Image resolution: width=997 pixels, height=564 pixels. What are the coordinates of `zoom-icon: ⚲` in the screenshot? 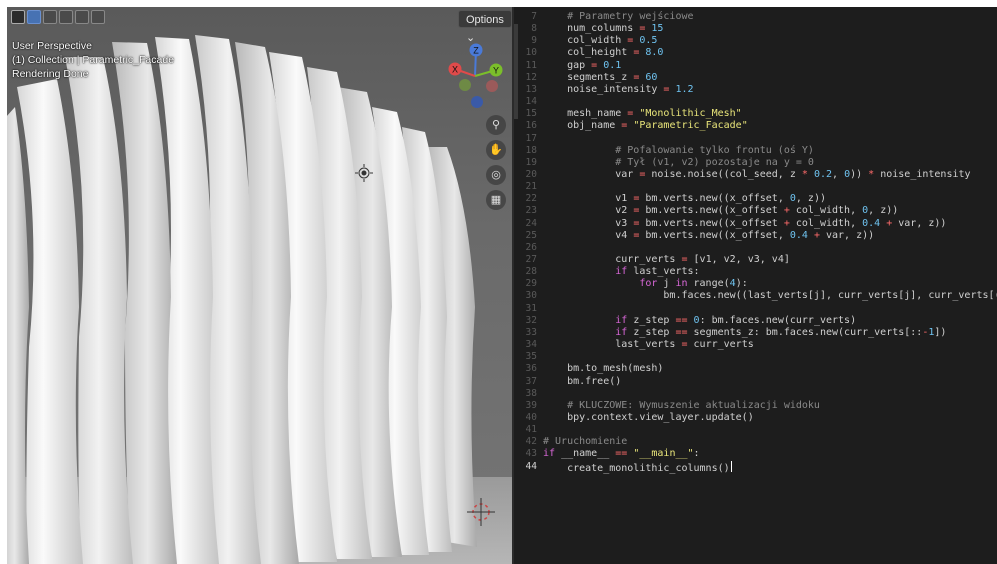 It's located at (496, 125).